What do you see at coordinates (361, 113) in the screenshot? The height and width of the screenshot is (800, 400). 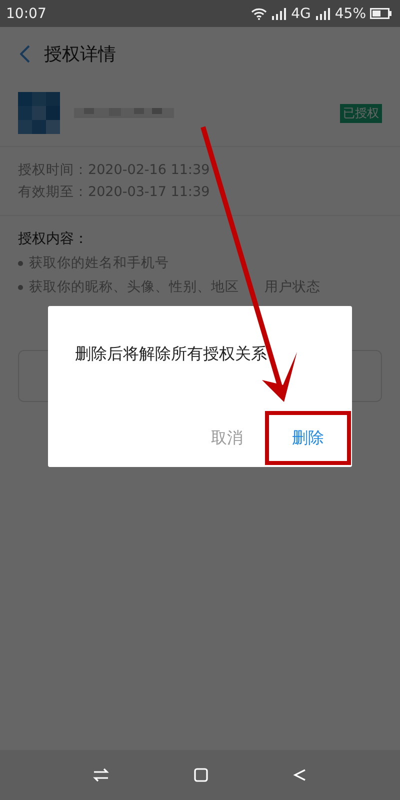 I see `status-badge: 已授权` at bounding box center [361, 113].